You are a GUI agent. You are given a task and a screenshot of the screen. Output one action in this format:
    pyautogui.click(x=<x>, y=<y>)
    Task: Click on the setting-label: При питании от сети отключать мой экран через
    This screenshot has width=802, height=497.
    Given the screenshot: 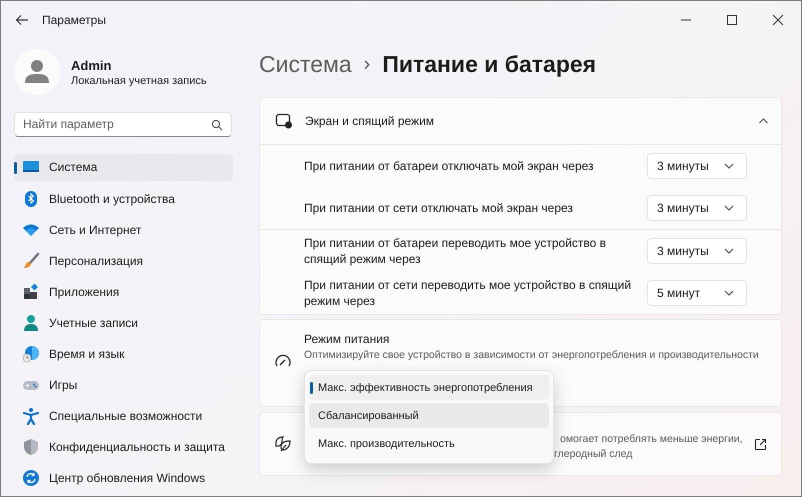 What is the action you would take?
    pyautogui.click(x=439, y=208)
    